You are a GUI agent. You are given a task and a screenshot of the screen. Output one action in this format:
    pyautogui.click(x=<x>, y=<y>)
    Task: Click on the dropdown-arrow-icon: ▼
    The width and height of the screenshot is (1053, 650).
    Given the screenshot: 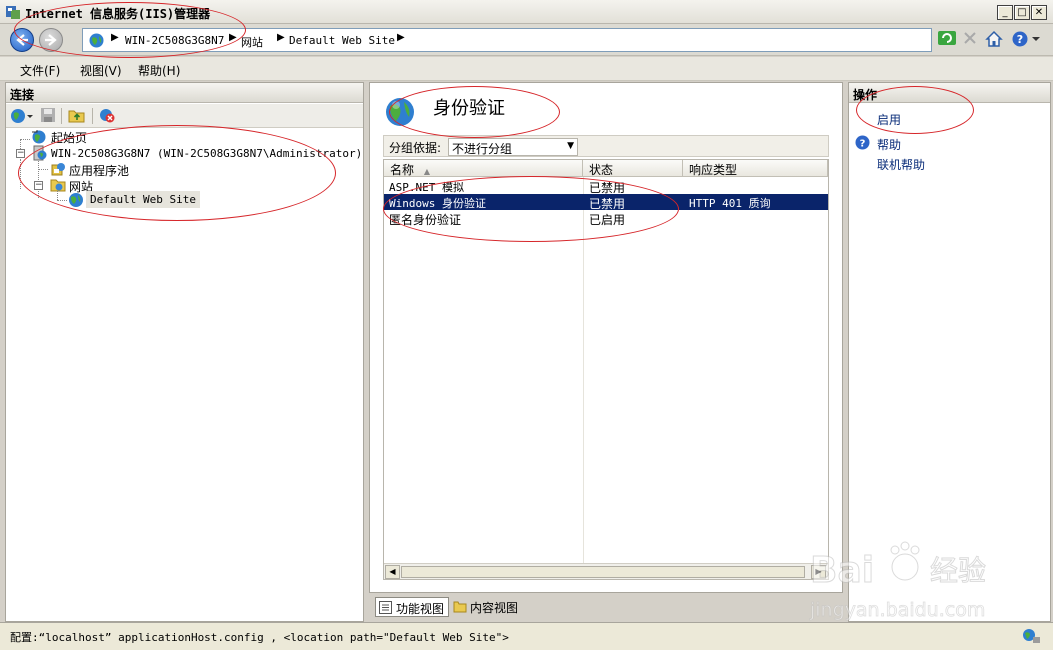 What is the action you would take?
    pyautogui.click(x=570, y=146)
    